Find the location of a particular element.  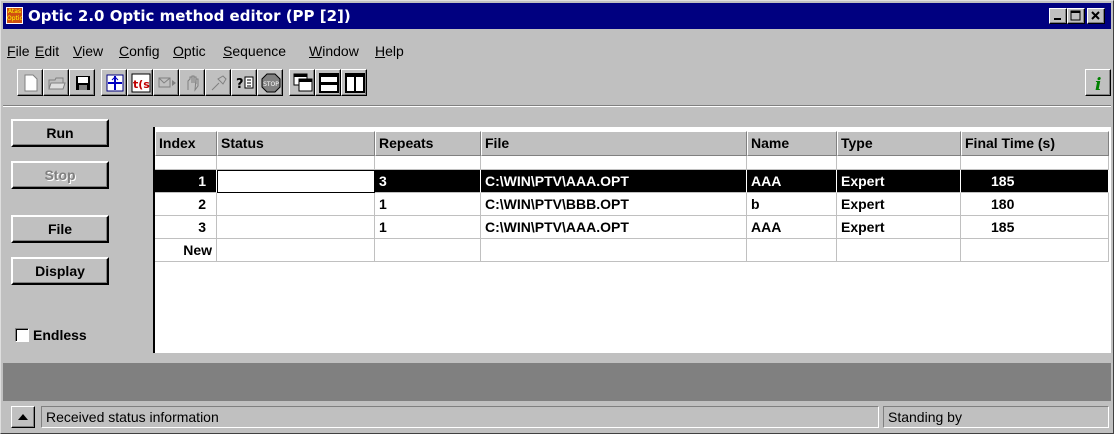

pin-button is located at coordinates (218, 82).